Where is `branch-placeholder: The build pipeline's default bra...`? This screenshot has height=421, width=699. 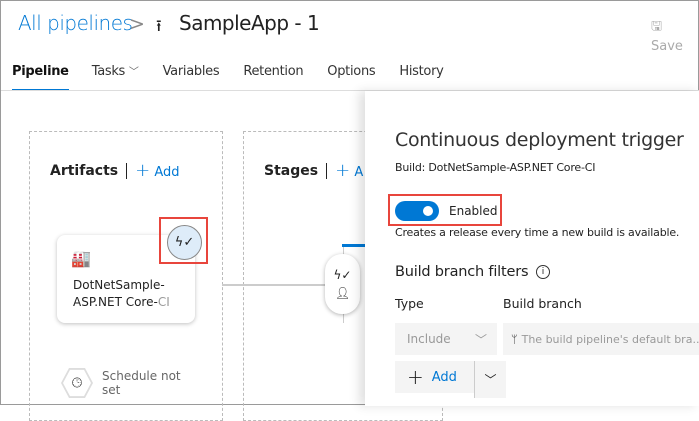 branch-placeholder: The build pipeline's default bra... is located at coordinates (610, 339).